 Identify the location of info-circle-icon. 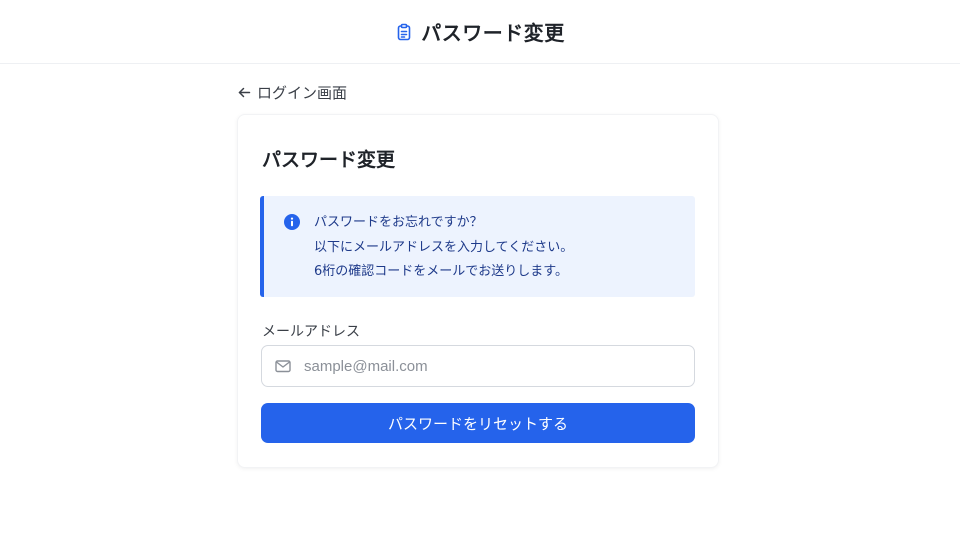
(292, 222).